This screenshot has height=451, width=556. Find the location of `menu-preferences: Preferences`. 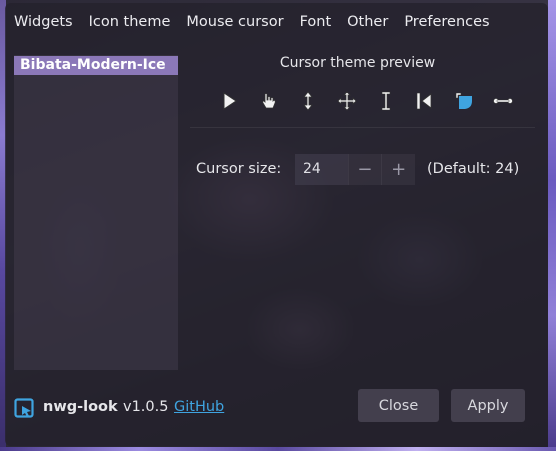

menu-preferences: Preferences is located at coordinates (446, 22).